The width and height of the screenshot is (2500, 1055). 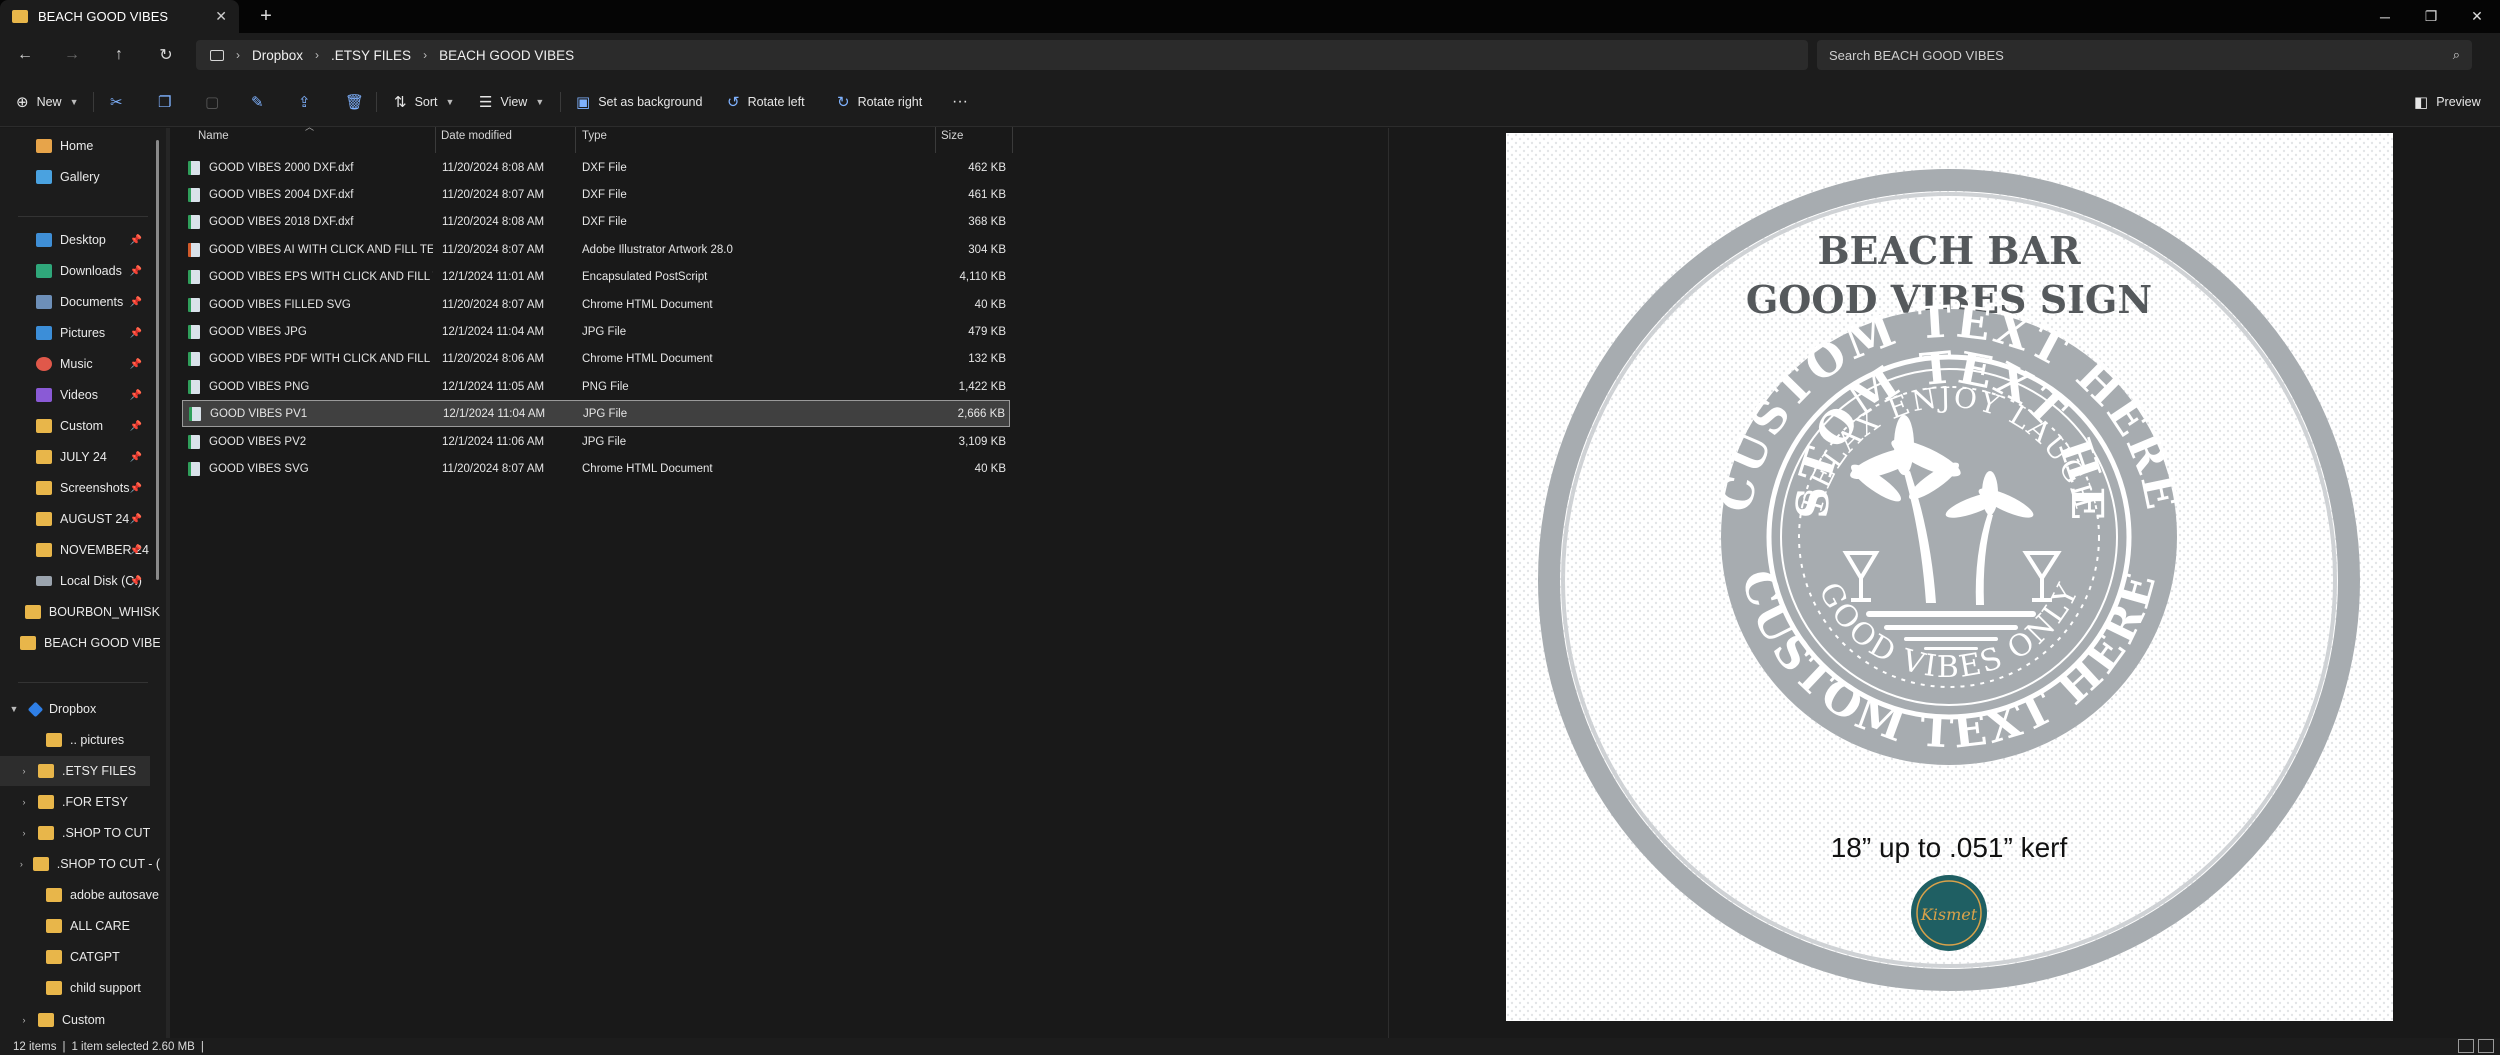 I want to click on sidebar-item-shop-to-cut: › .SHOP TO CUT, so click(x=80, y=833).